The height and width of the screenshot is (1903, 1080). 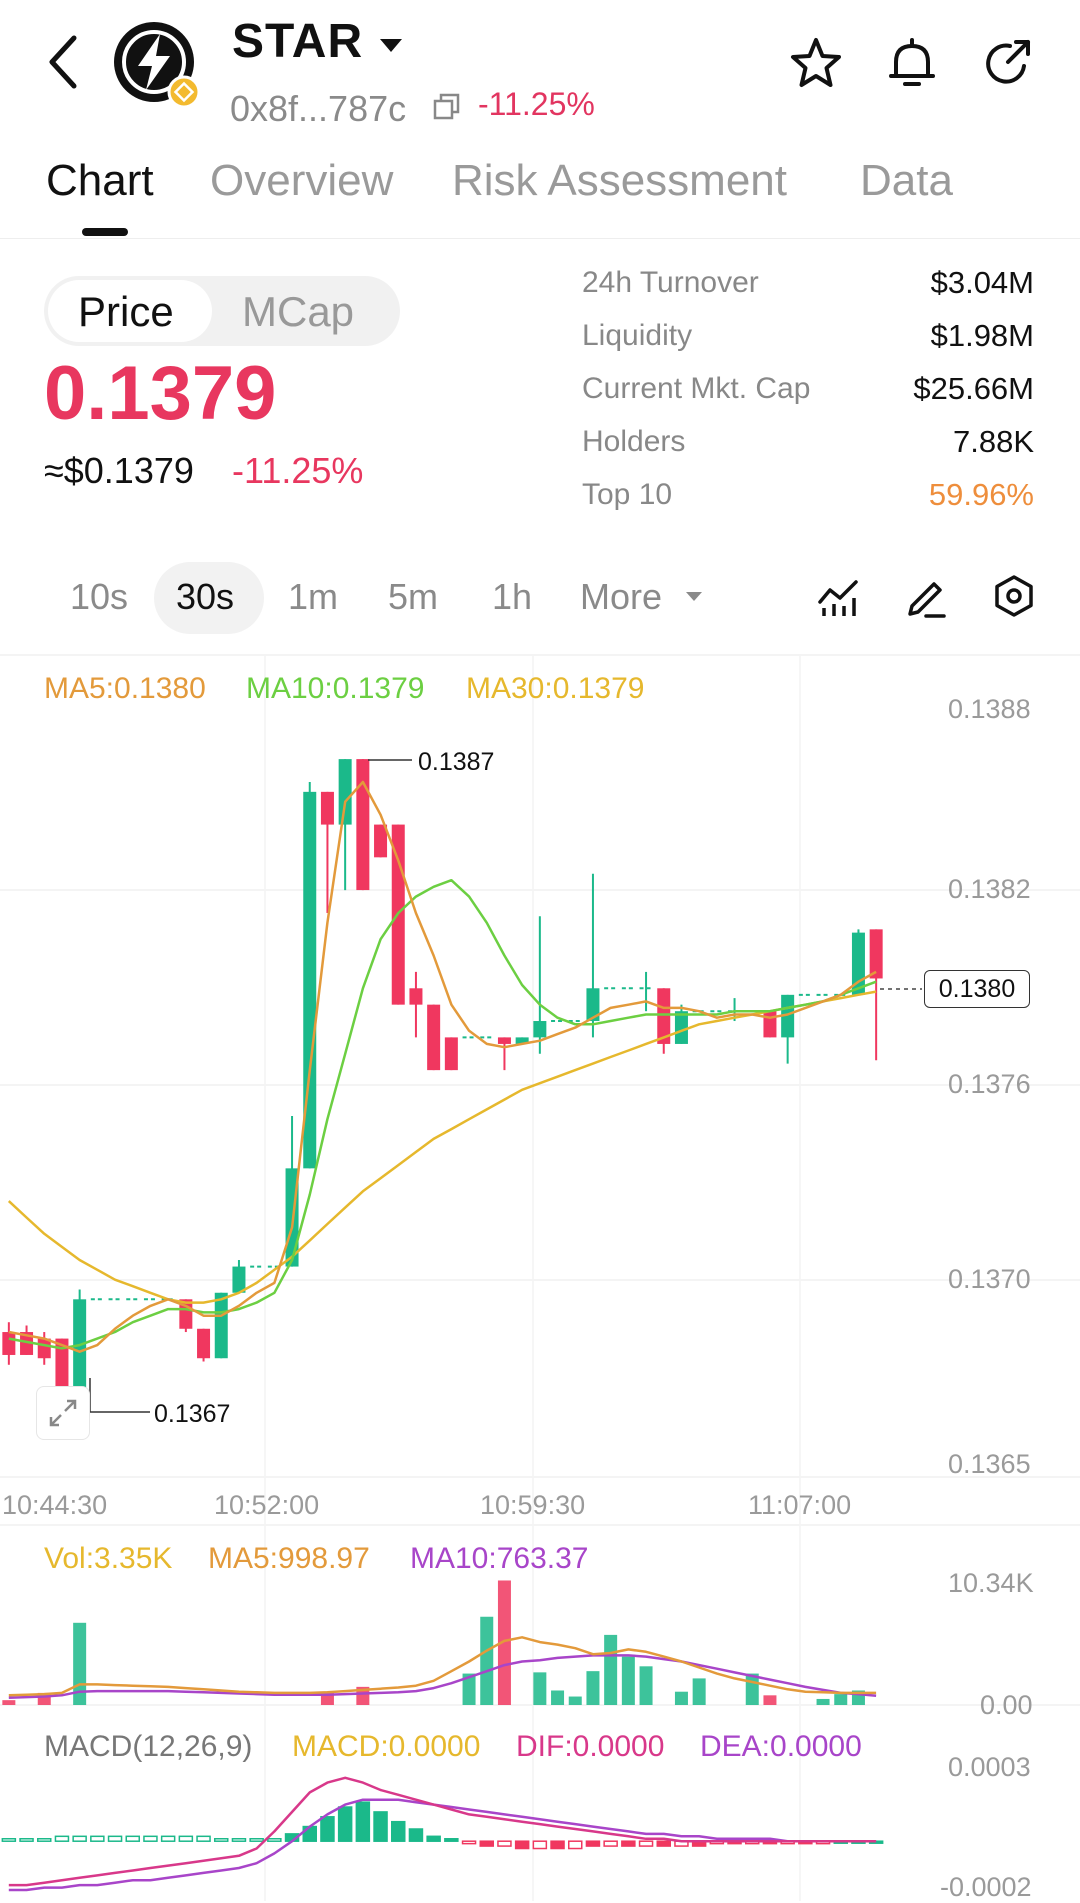 What do you see at coordinates (126, 312) in the screenshot?
I see `toggle-price: Price` at bounding box center [126, 312].